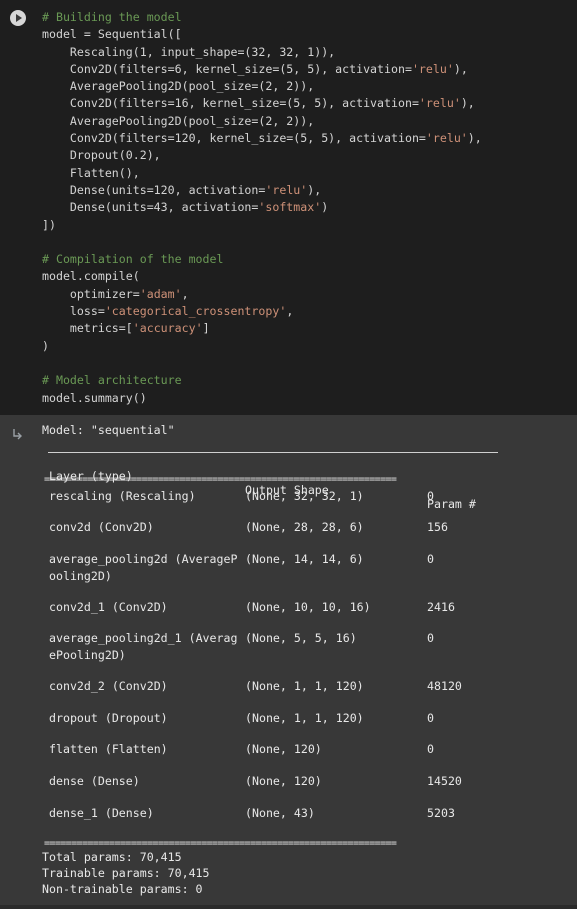 The width and height of the screenshot is (577, 909). What do you see at coordinates (160, 293) in the screenshot?
I see `code-string: 'adam'` at bounding box center [160, 293].